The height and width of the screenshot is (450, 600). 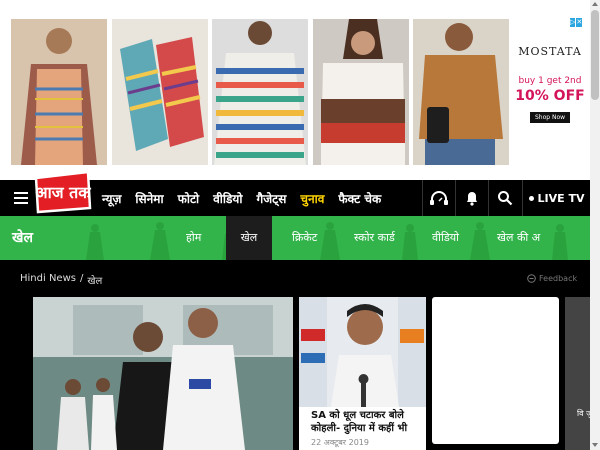 What do you see at coordinates (495, 370) in the screenshot?
I see `placeholder-card` at bounding box center [495, 370].